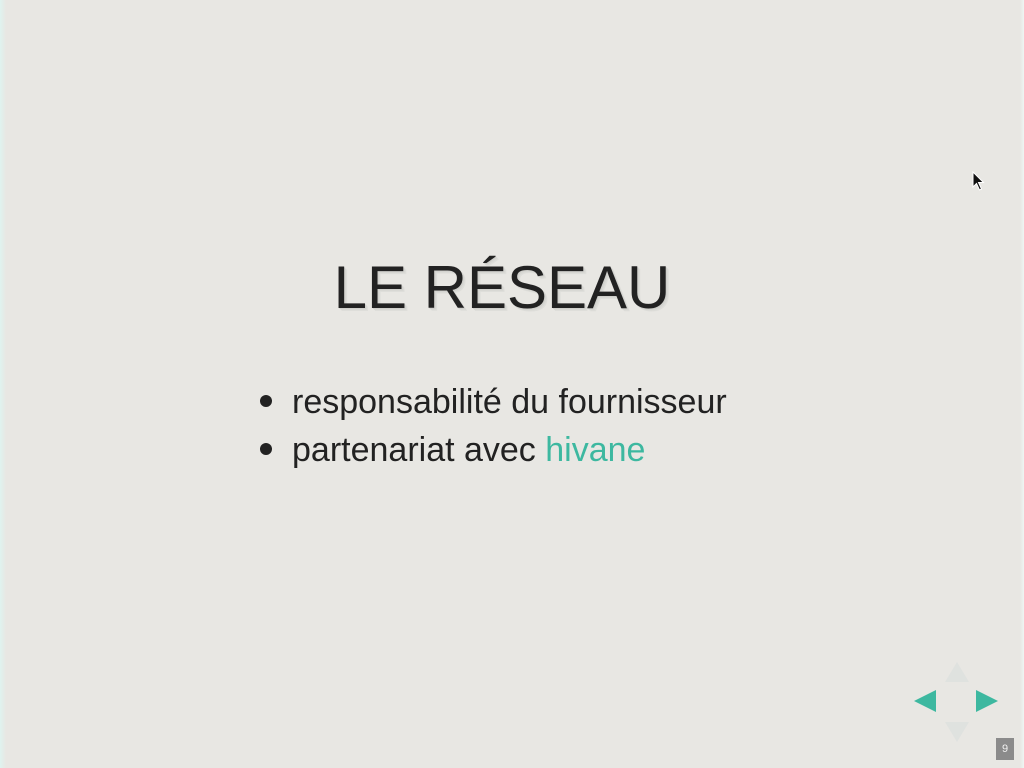 The width and height of the screenshot is (1024, 768). I want to click on bullet-text: responsabilité du fournisseur, so click(509, 402).